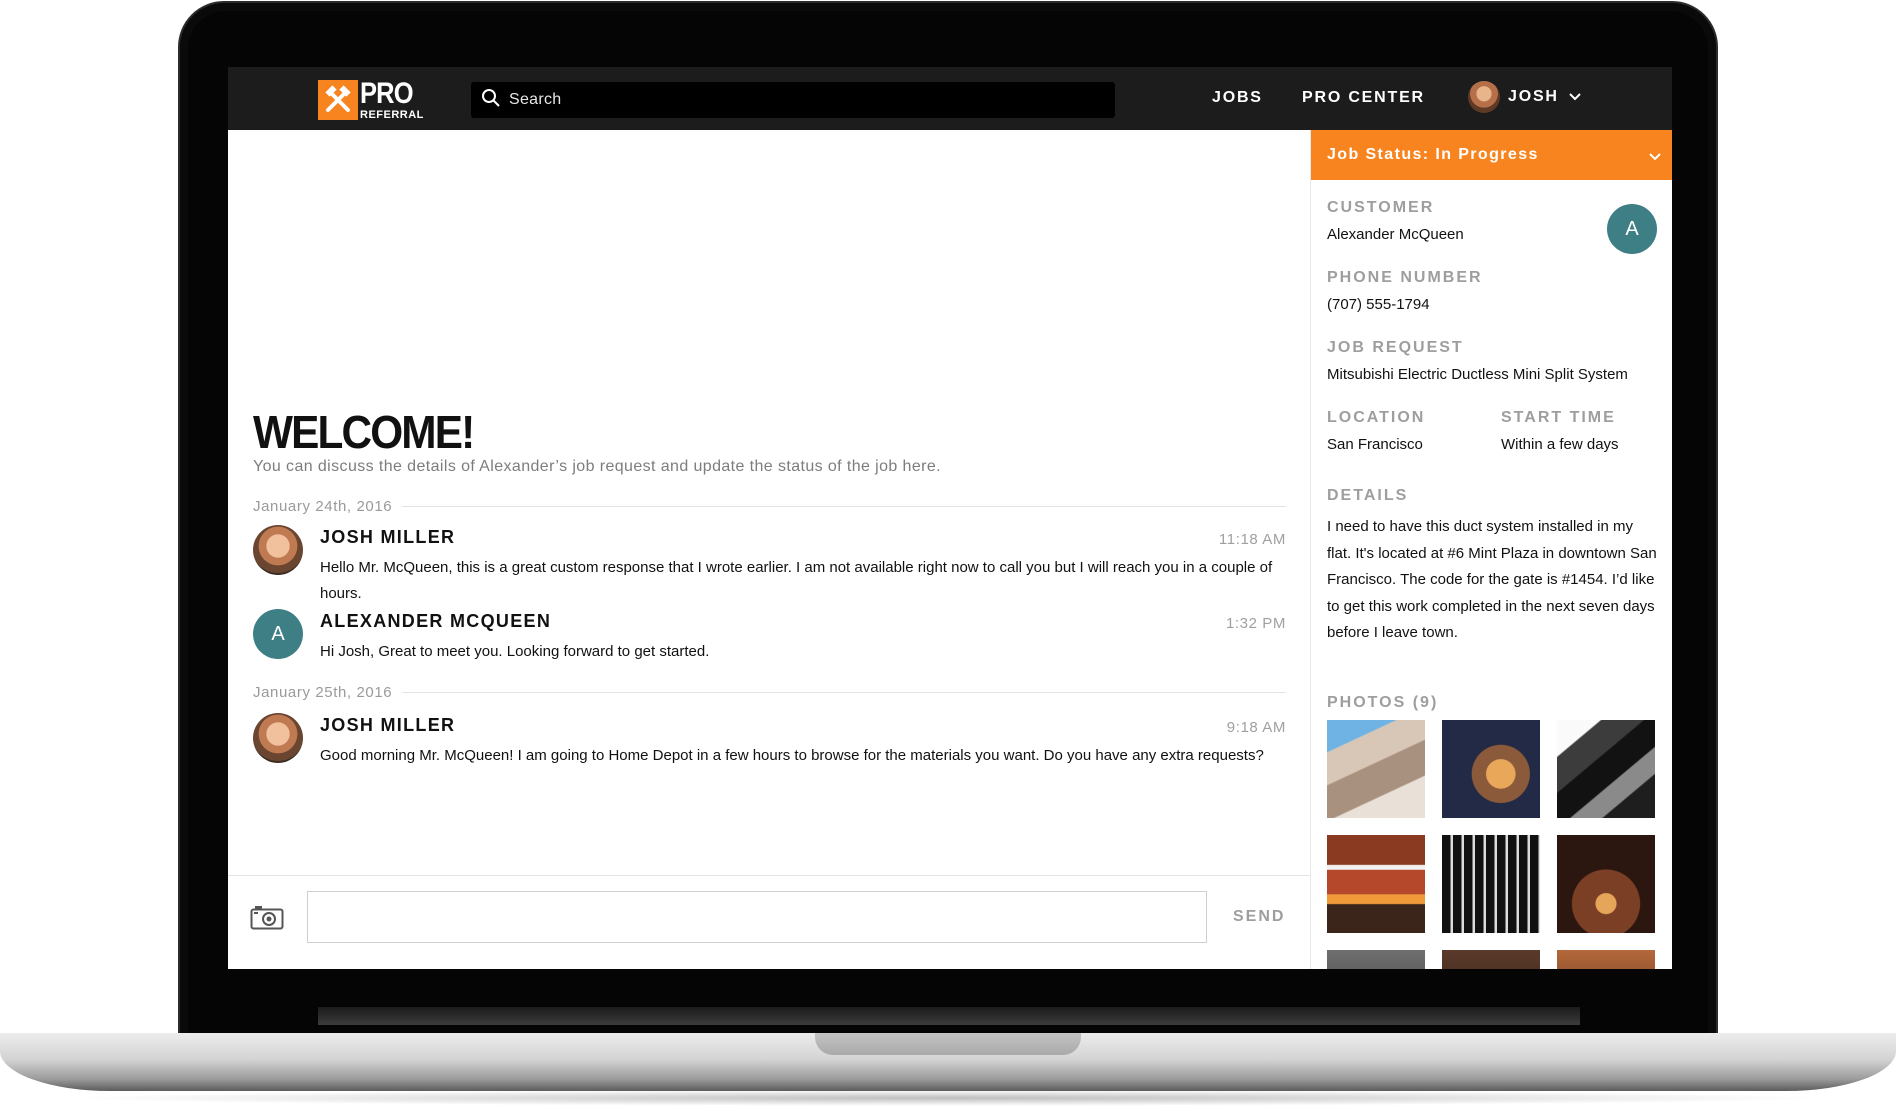 This screenshot has height=1111, width=1896. What do you see at coordinates (1375, 444) in the screenshot?
I see `location-value: San Francisco` at bounding box center [1375, 444].